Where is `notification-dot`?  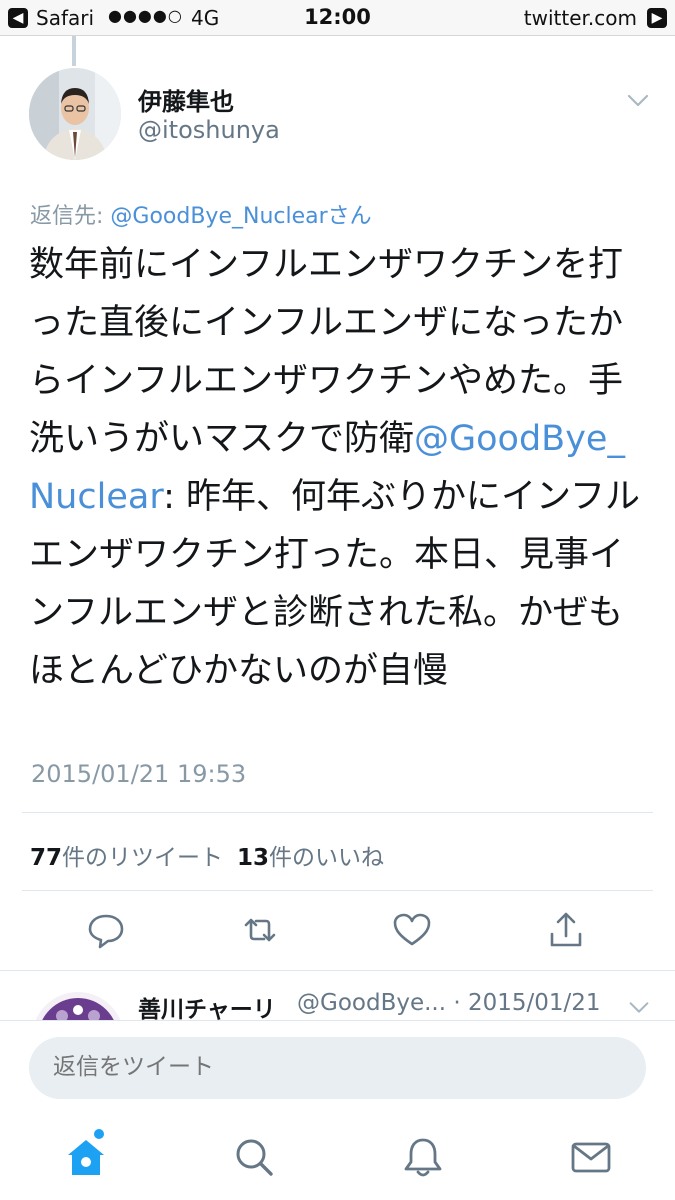
notification-dot is located at coordinates (99, 1134).